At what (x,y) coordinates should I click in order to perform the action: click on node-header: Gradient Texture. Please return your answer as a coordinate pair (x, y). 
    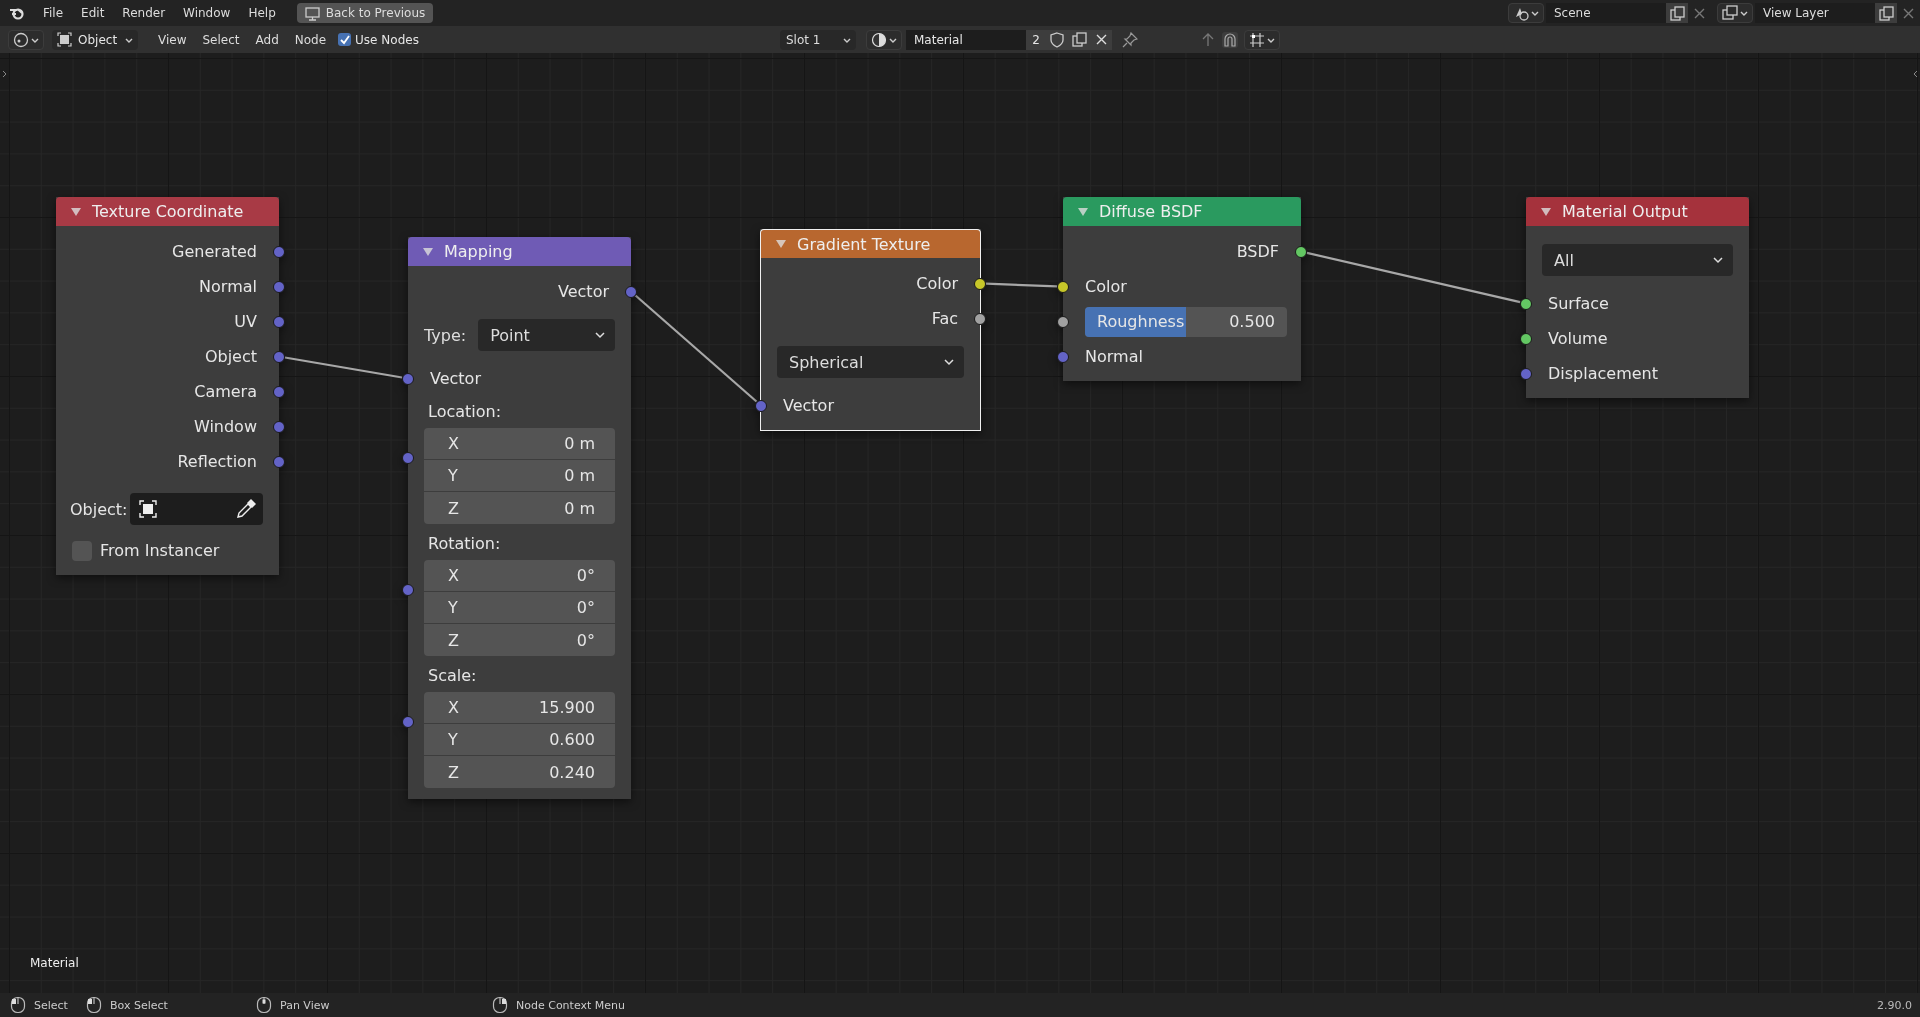
    Looking at the image, I should click on (870, 243).